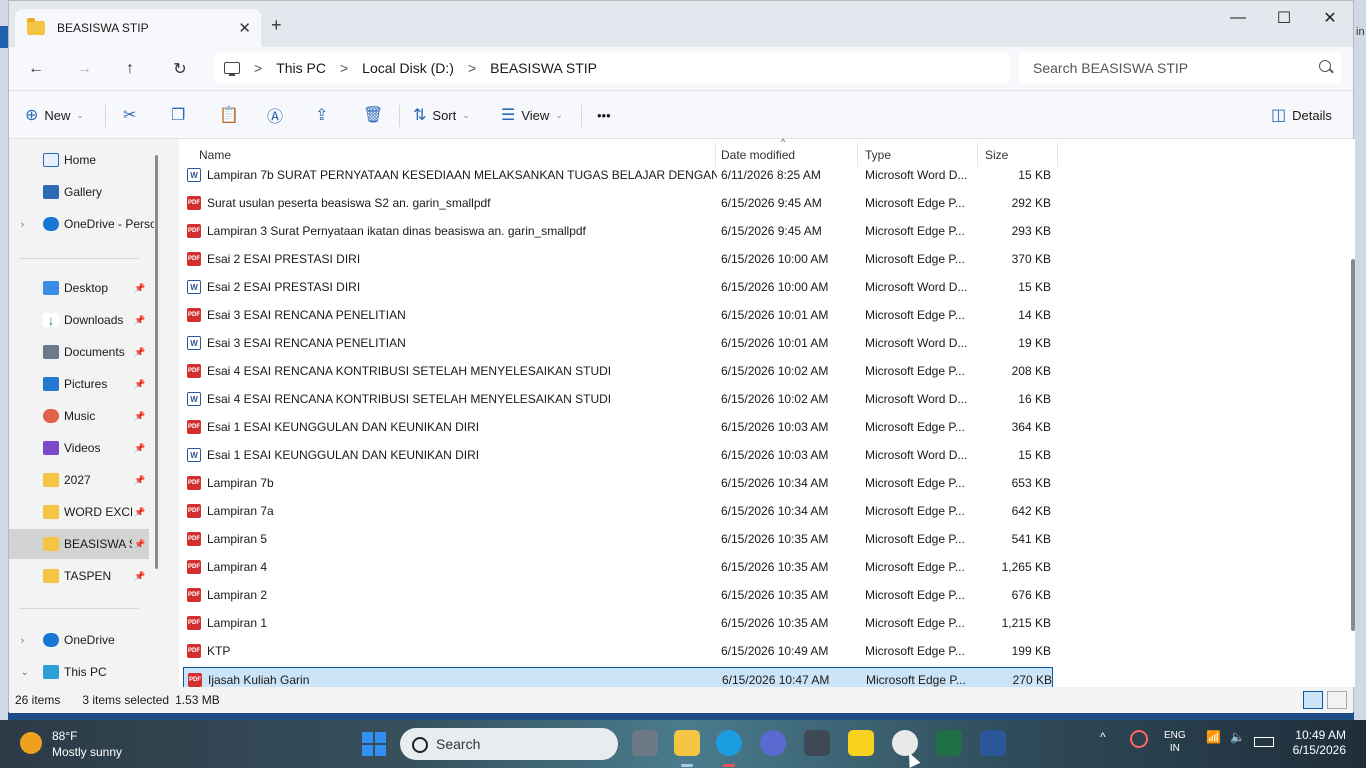 The image size is (1366, 768). I want to click on word-icon, so click(993, 743).